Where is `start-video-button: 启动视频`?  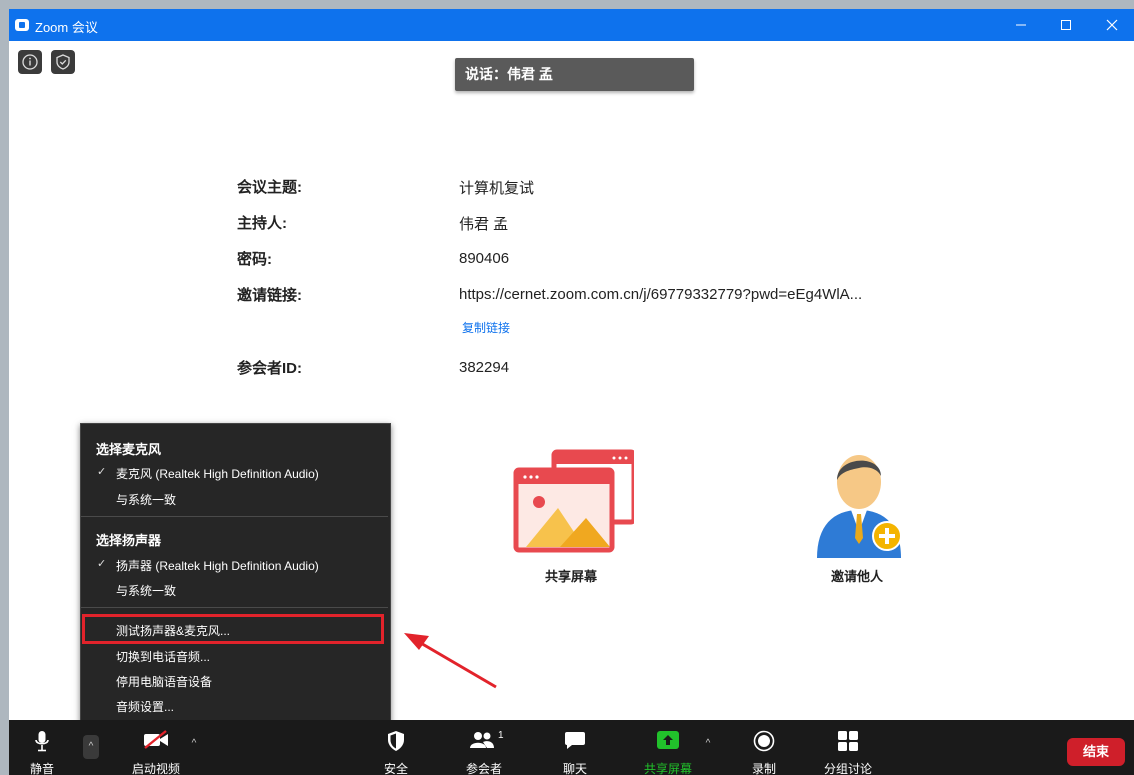 start-video-button: 启动视频 is located at coordinates (156, 747).